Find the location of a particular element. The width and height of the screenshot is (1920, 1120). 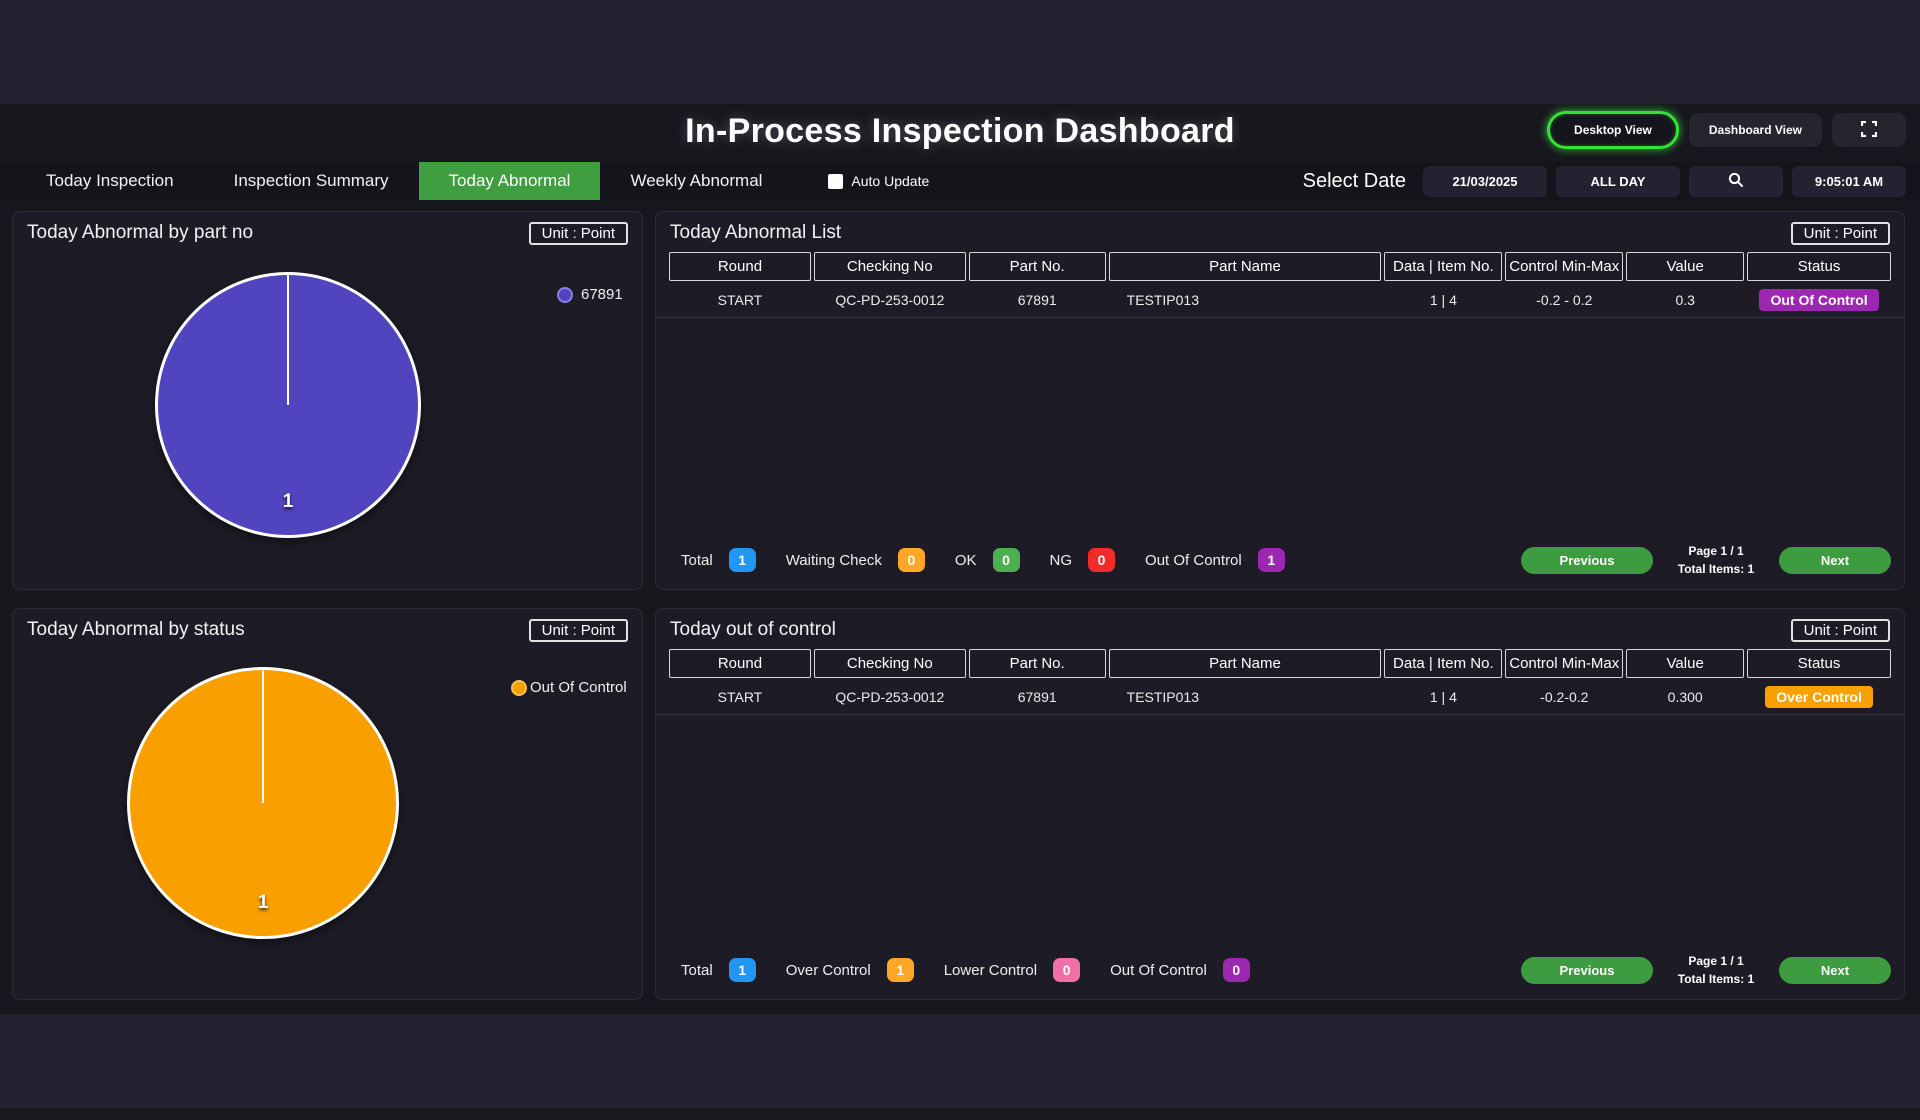

summary-count-waiting-check: 0 is located at coordinates (911, 560).